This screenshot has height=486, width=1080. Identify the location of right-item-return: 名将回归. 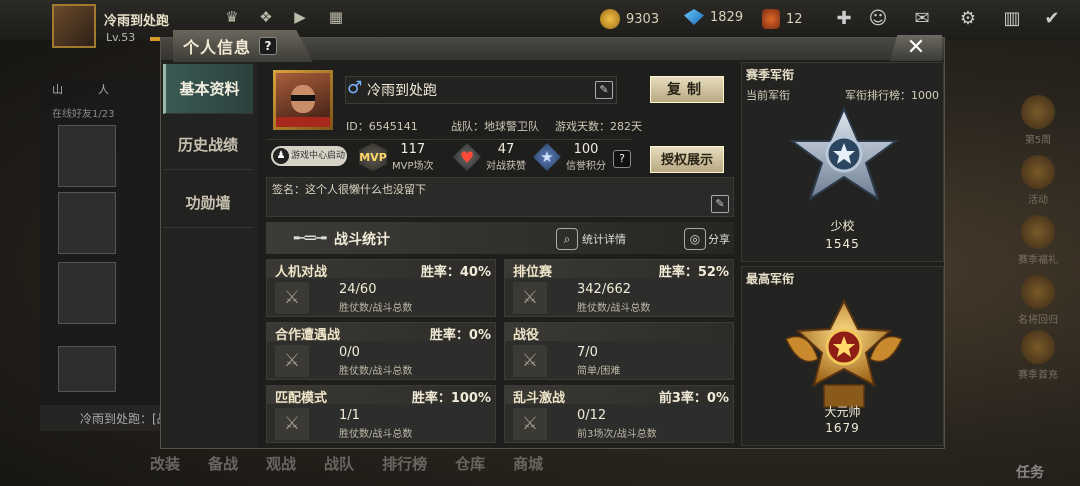
(1038, 300).